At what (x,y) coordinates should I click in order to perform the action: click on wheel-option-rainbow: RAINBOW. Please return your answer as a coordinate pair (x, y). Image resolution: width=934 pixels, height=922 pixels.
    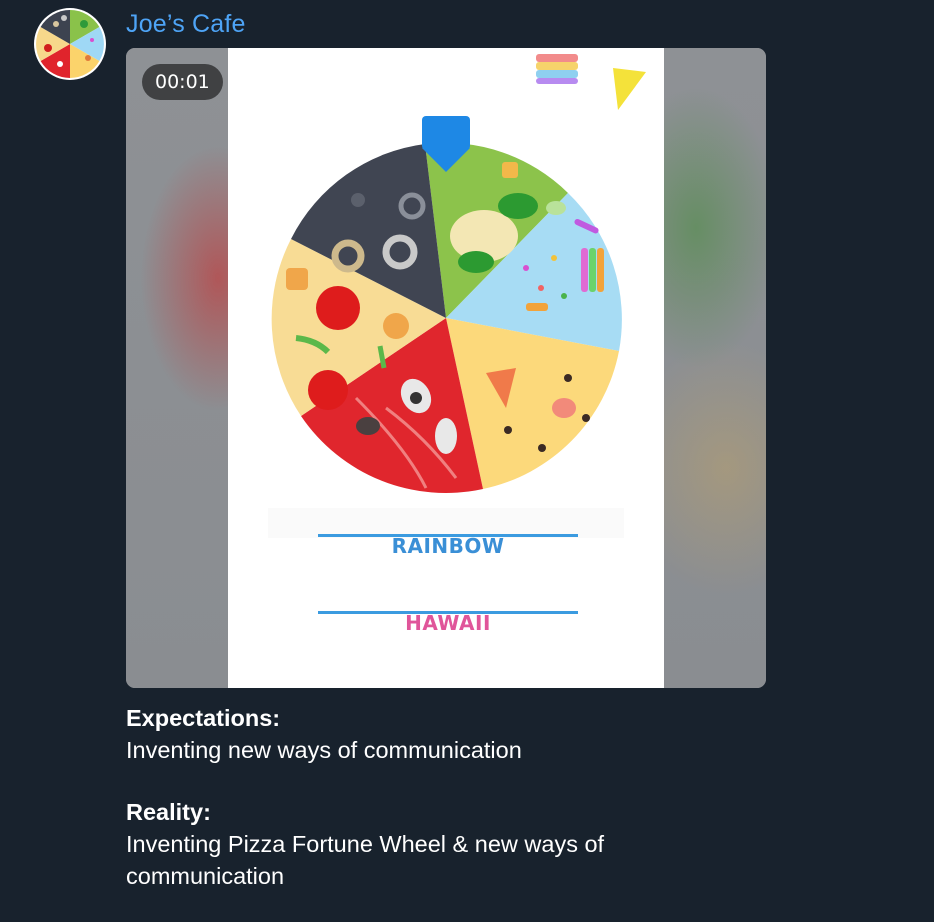
    Looking at the image, I should click on (448, 546).